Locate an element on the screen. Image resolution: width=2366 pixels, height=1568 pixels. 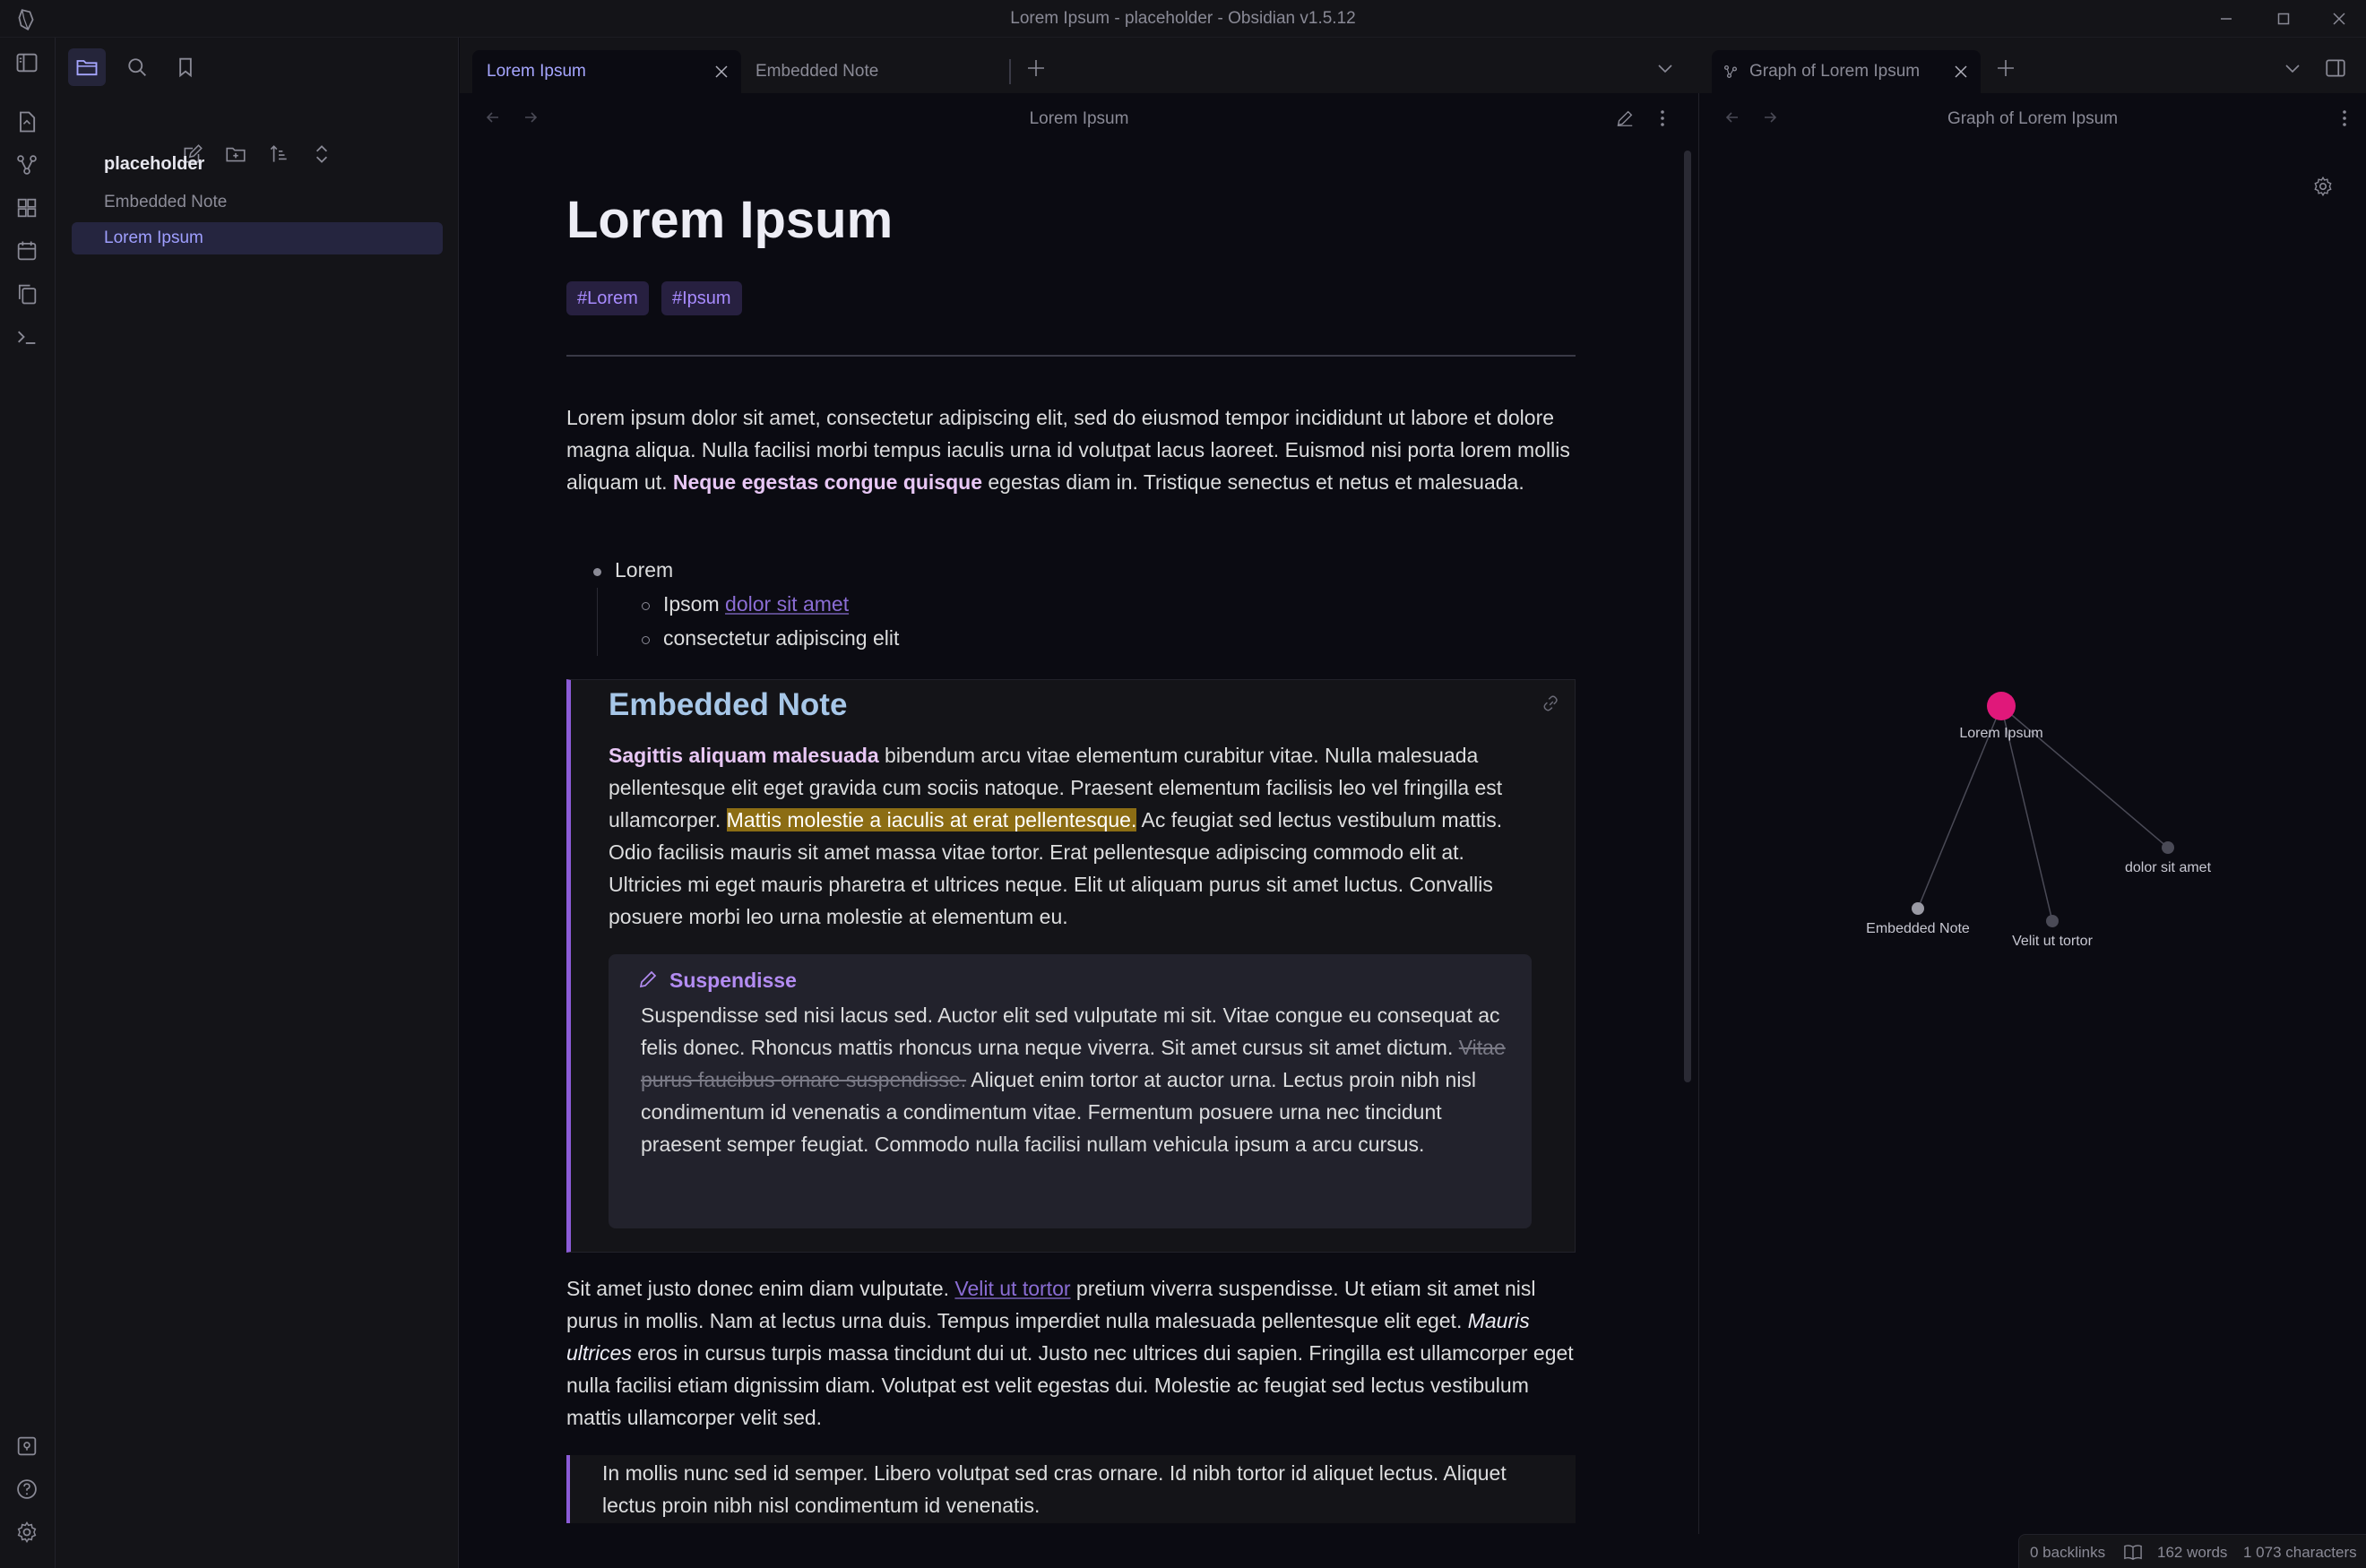
collapse-all-button is located at coordinates (322, 154).